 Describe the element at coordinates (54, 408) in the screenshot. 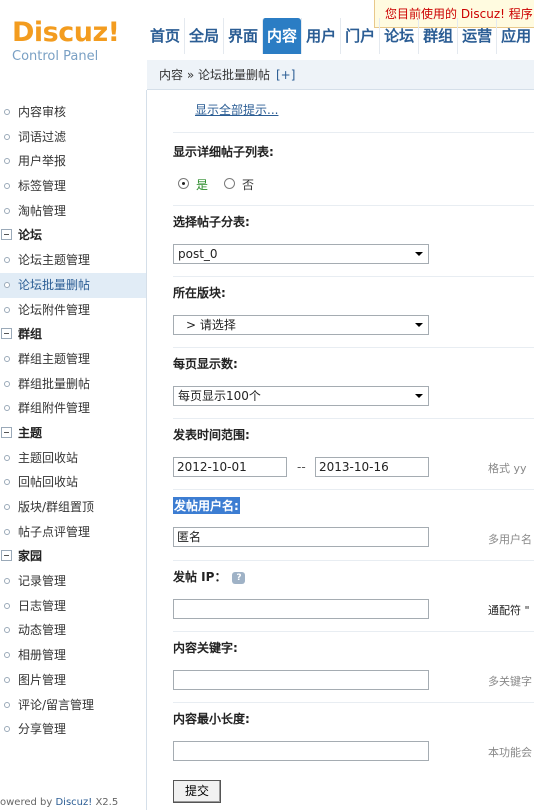

I see `sidebar-item-label: 群组附件管理` at that location.